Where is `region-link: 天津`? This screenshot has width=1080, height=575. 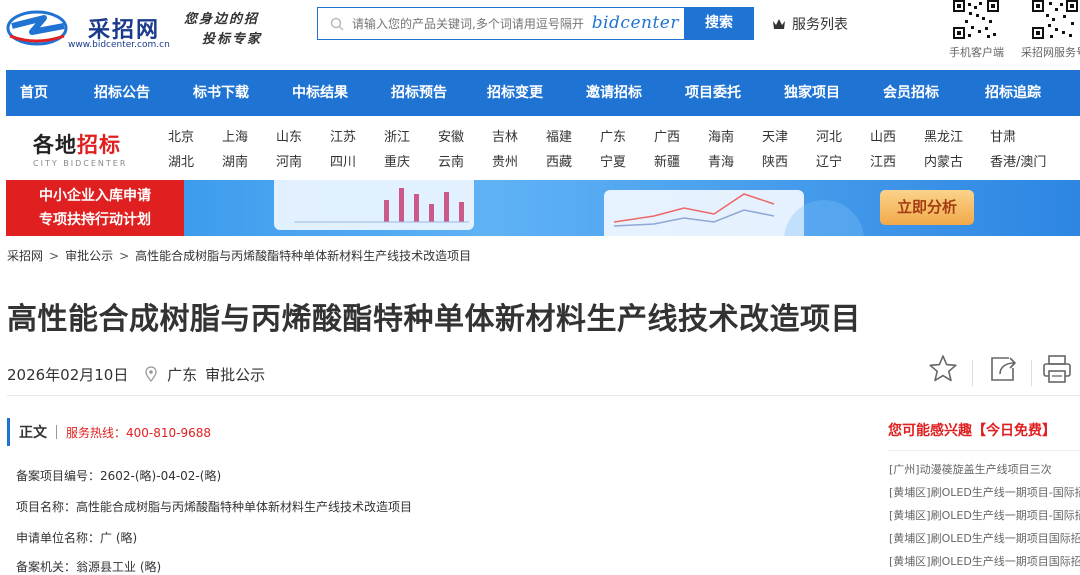
region-link: 天津 is located at coordinates (775, 135).